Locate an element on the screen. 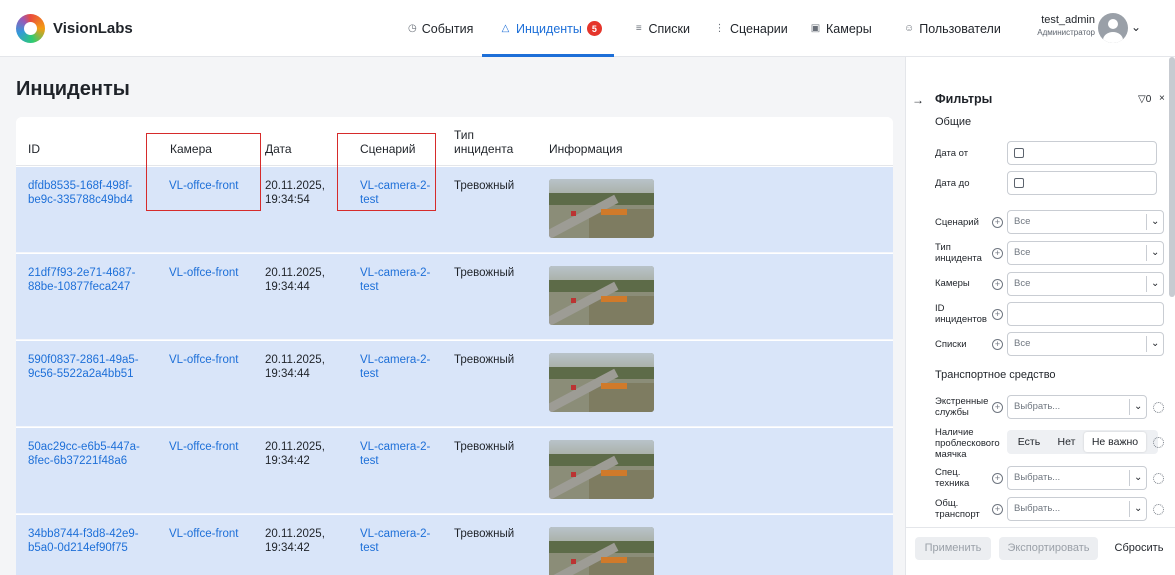  beacon-label-1: Наличие is located at coordinates (954, 432).